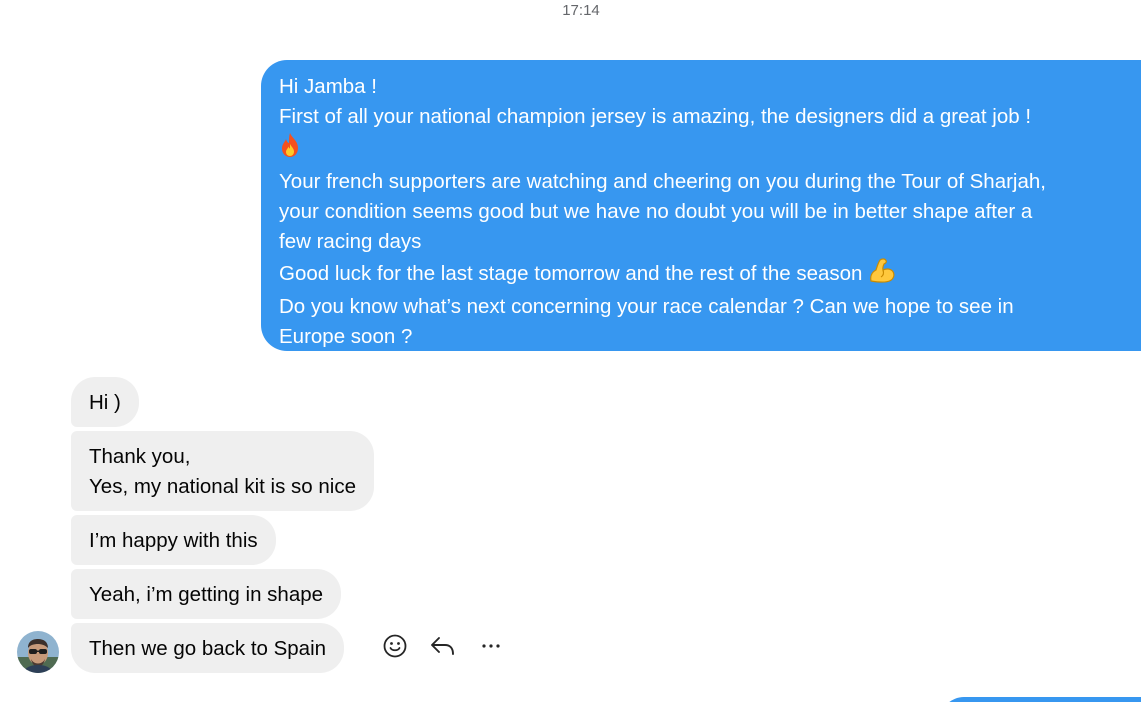 The image size is (1141, 702). I want to click on message-line: few racing days, so click(350, 241).